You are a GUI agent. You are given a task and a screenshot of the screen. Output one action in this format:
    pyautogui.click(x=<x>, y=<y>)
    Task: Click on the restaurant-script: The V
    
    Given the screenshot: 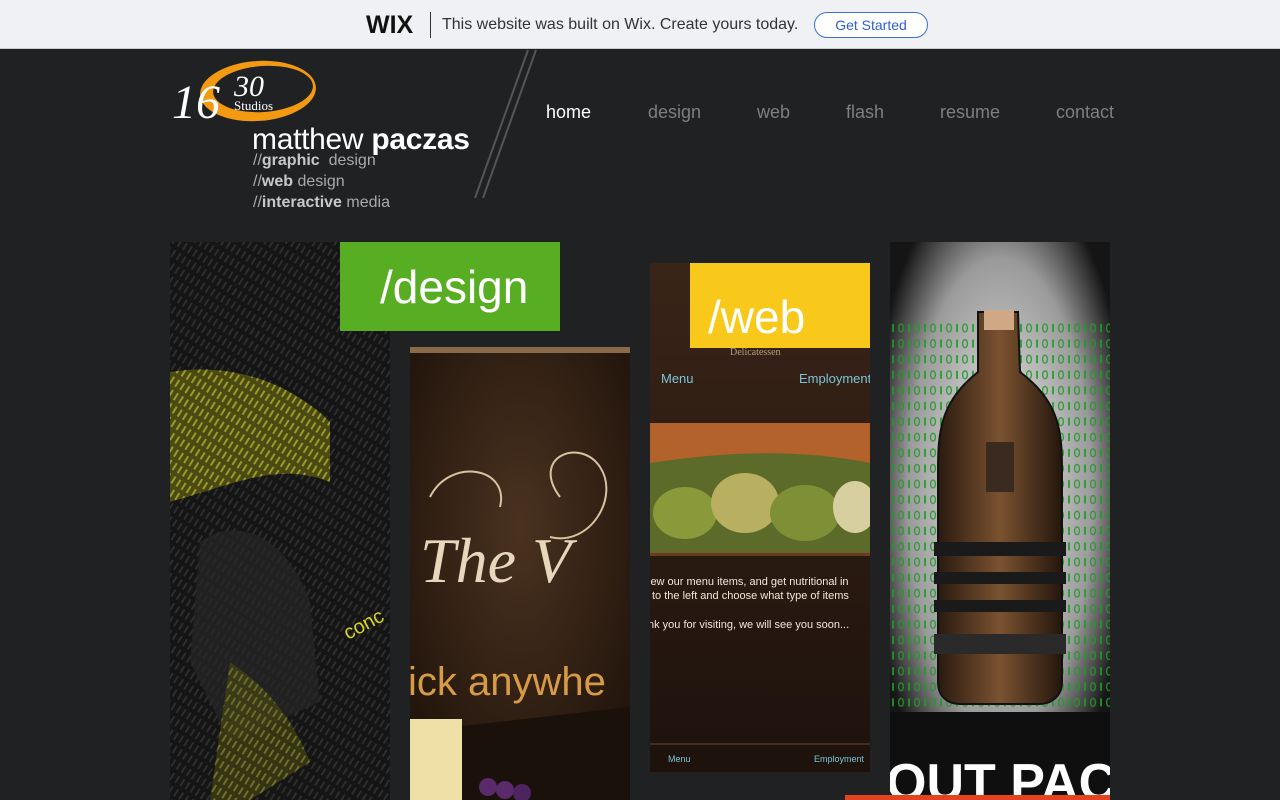 What is the action you would take?
    pyautogui.click(x=499, y=560)
    